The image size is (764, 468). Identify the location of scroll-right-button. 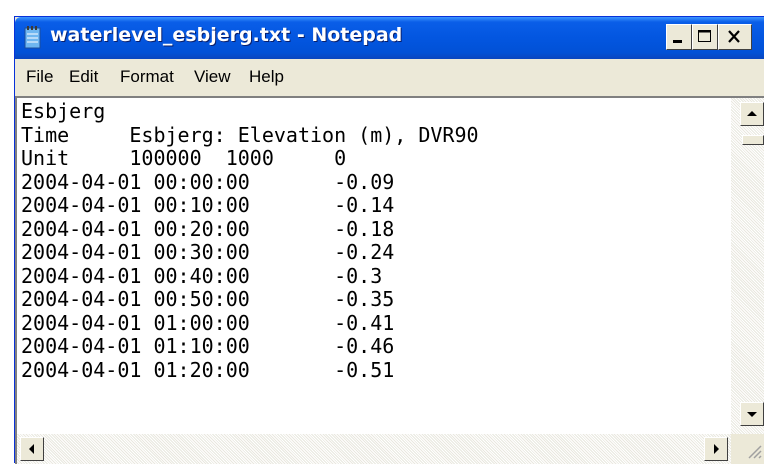
(716, 449).